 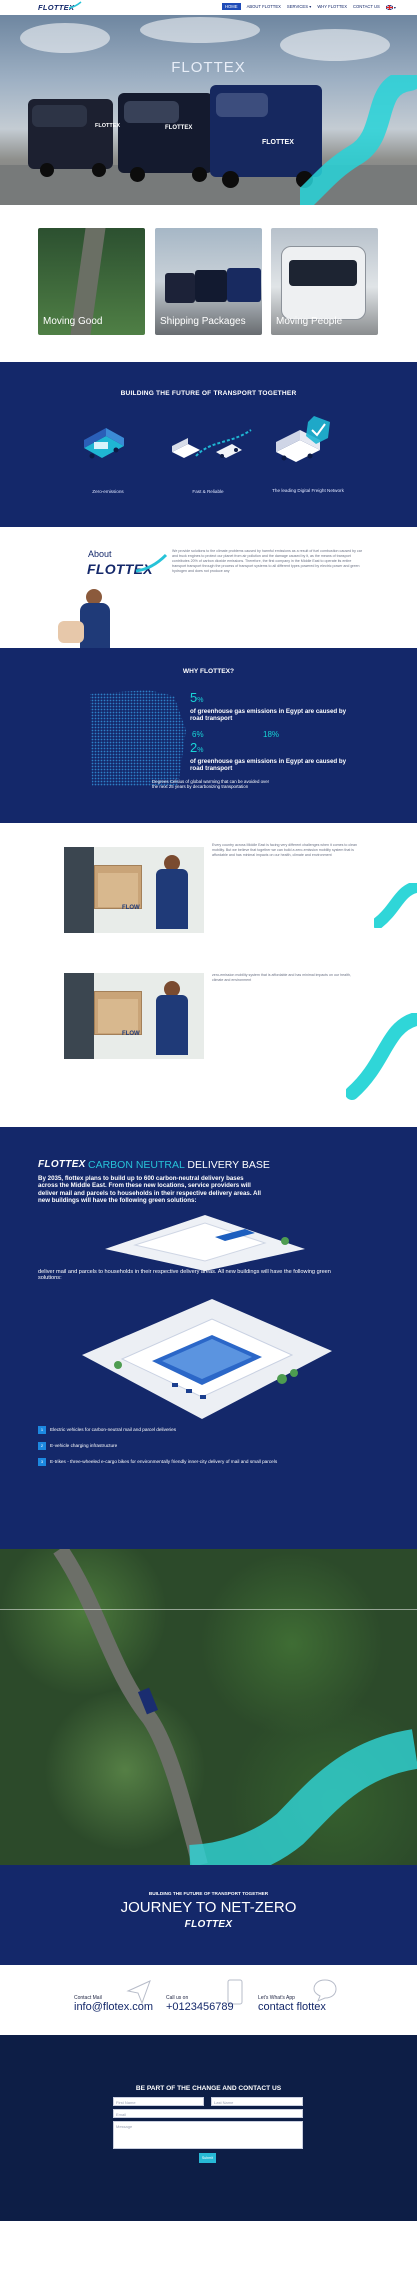 What do you see at coordinates (179, 1165) in the screenshot?
I see `delivery-title: CARBON NEUTRAL DELIVERY BASE` at bounding box center [179, 1165].